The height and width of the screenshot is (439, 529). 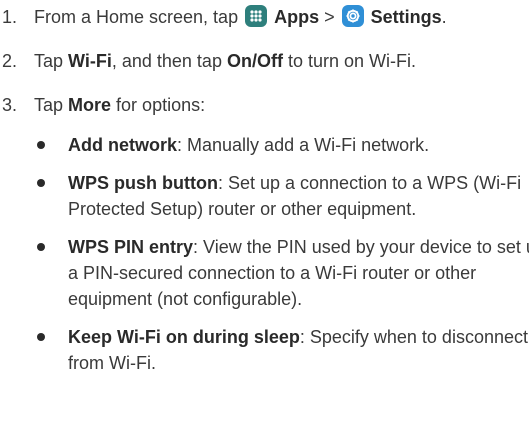 I want to click on settings-label: Settings, so click(x=406, y=17).